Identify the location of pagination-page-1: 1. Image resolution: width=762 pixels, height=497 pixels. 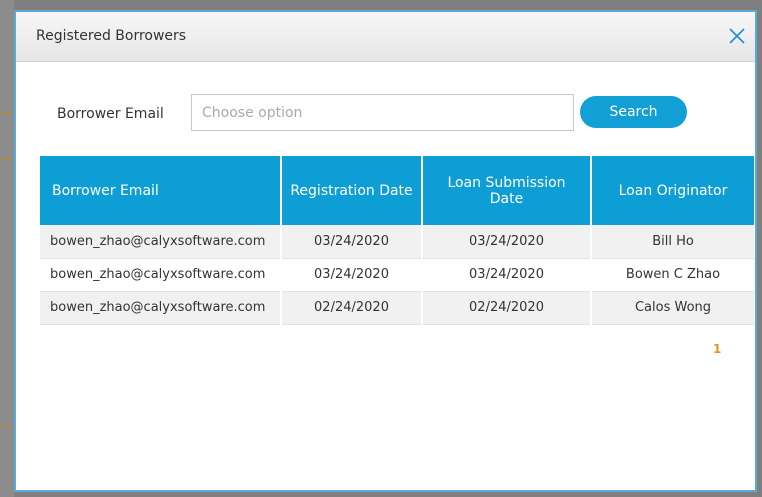
(717, 349).